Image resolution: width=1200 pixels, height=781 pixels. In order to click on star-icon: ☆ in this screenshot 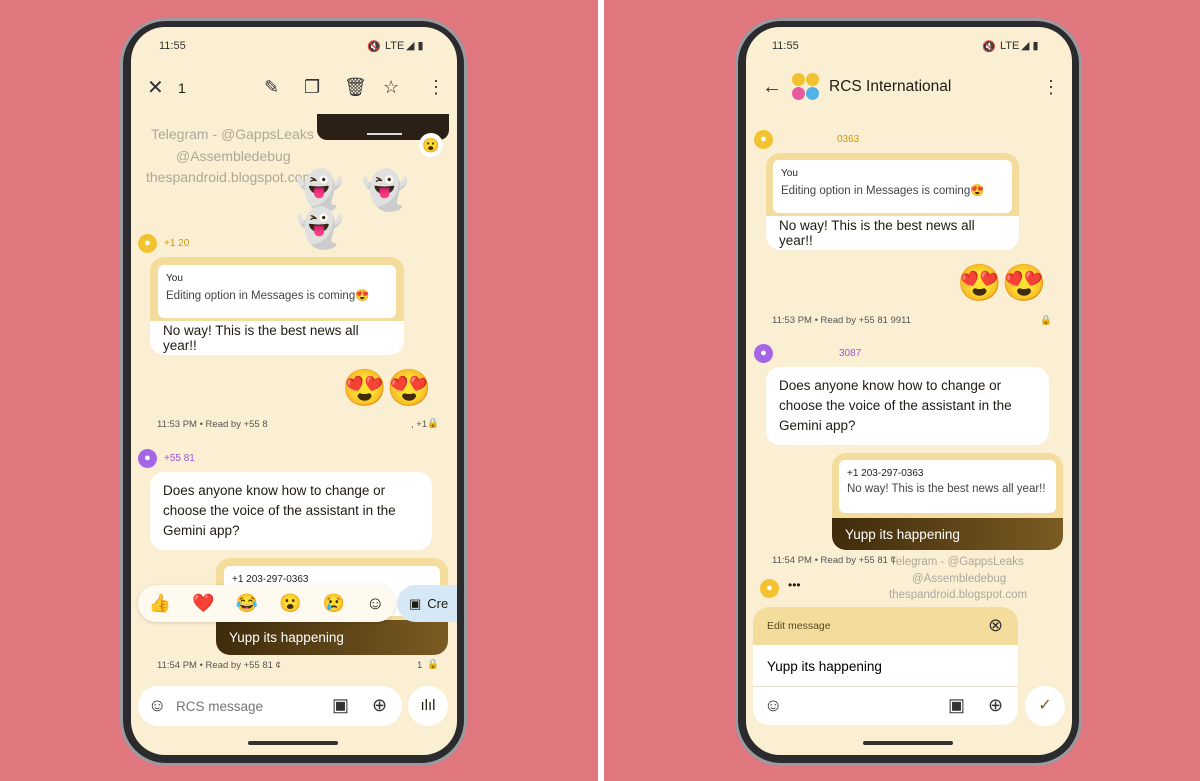, I will do `click(391, 87)`.